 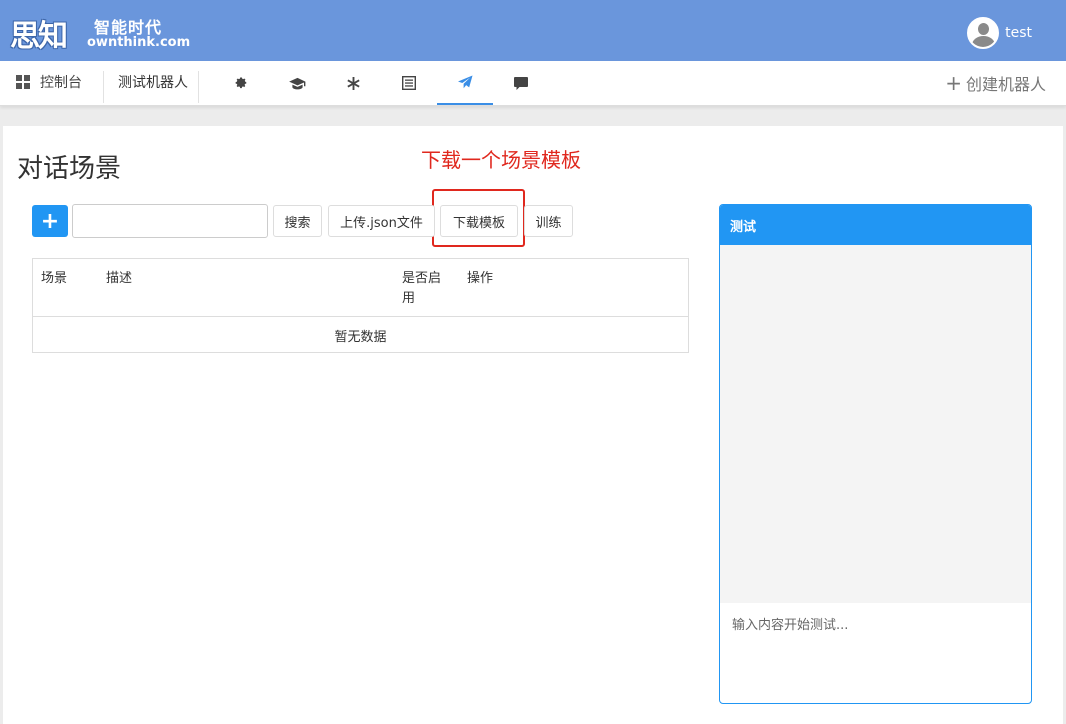 I want to click on dashboard-grid-icon, so click(x=23, y=82).